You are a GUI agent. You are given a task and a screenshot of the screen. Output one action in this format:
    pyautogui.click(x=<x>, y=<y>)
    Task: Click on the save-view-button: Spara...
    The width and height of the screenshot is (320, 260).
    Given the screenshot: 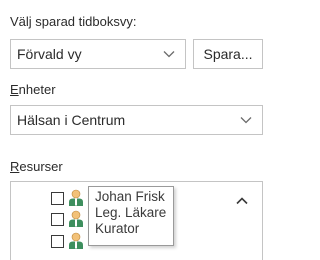 What is the action you would take?
    pyautogui.click(x=228, y=54)
    